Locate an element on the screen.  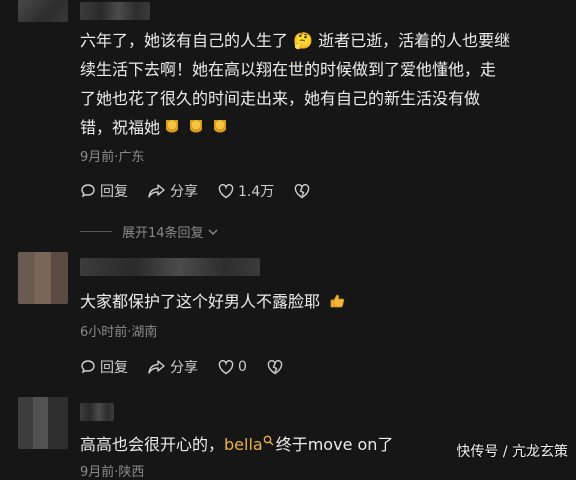
like-button: 1.4万 is located at coordinates (246, 191).